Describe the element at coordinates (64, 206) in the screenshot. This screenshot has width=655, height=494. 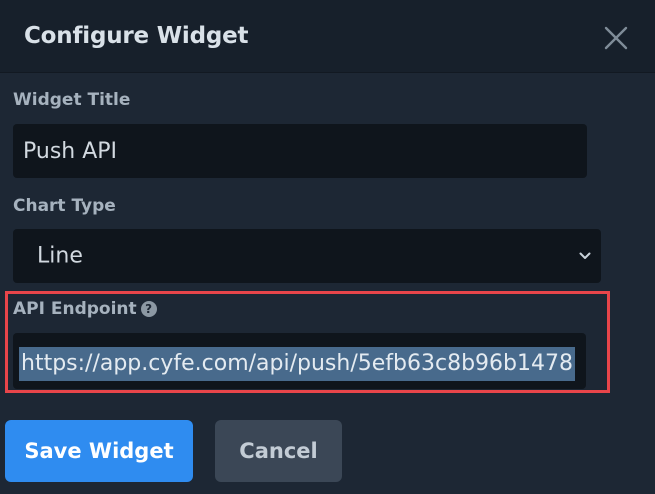
I see `chart-type-label: Chart Type` at that location.